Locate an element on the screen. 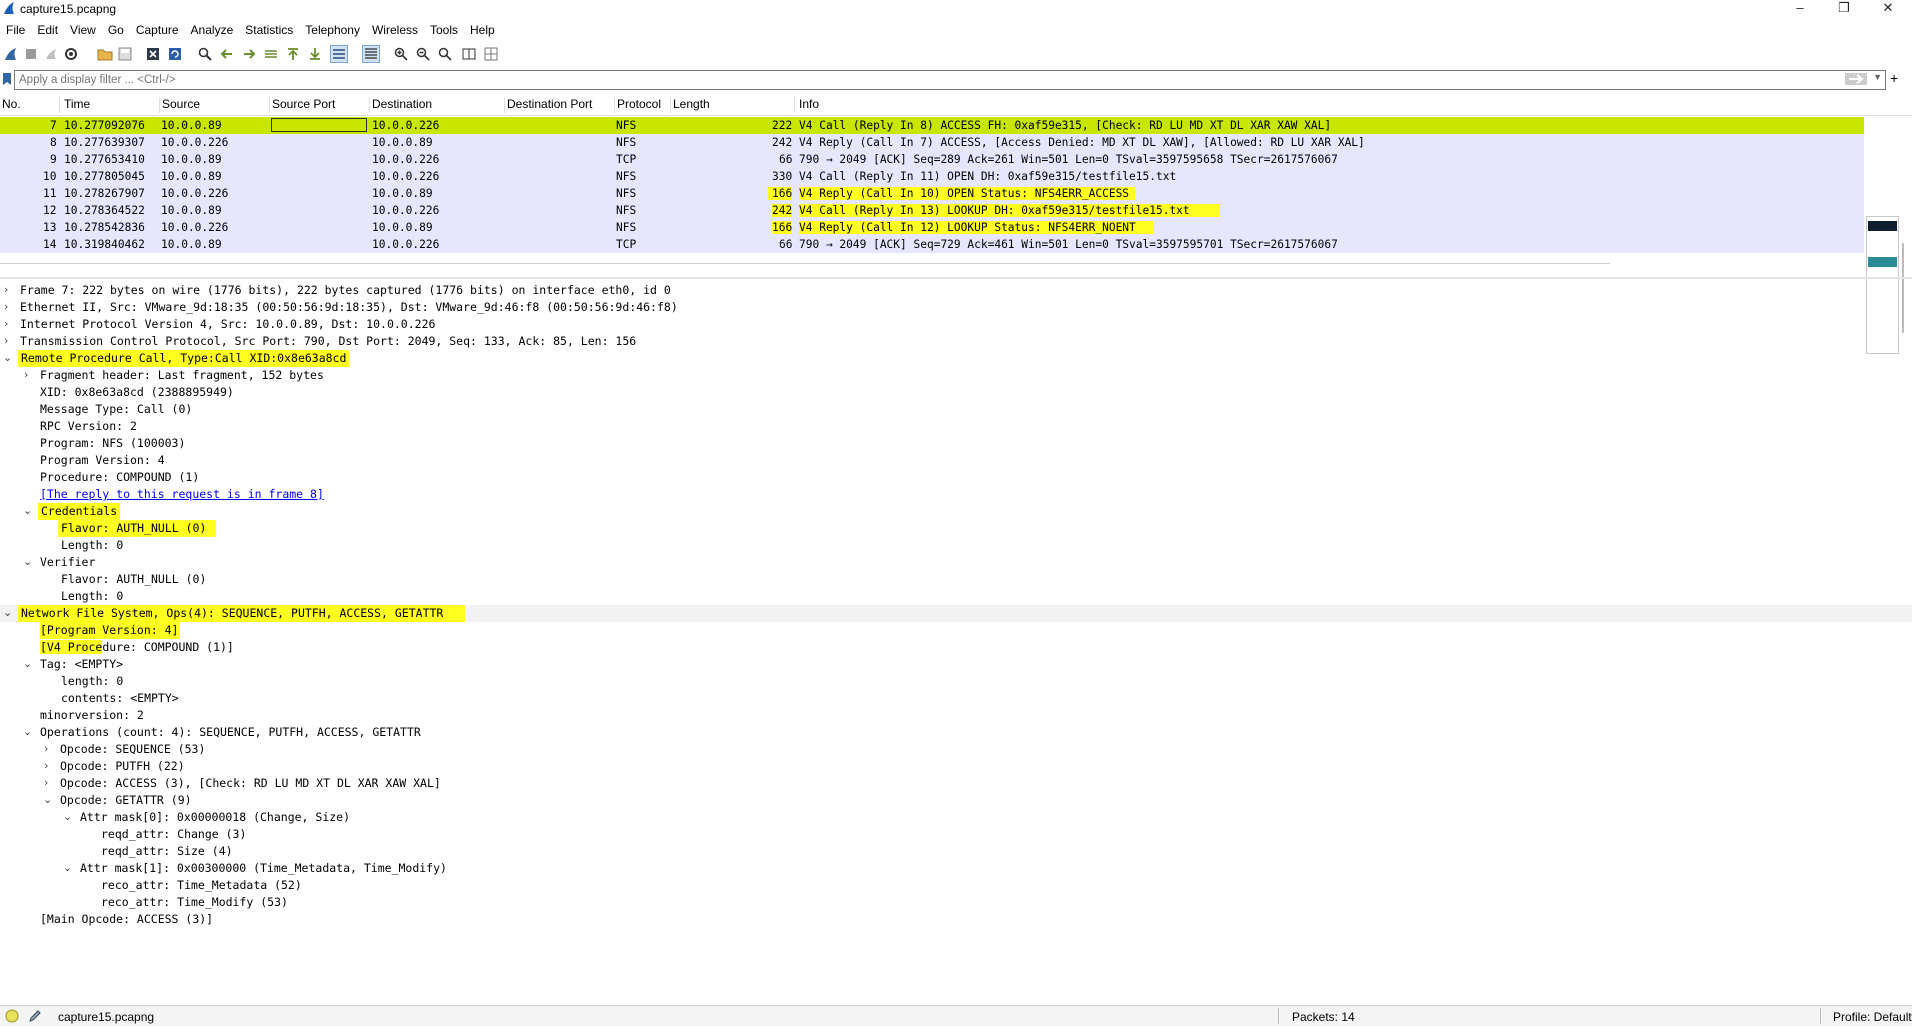 The image size is (1912, 1026). menu-help: Help is located at coordinates (482, 31).